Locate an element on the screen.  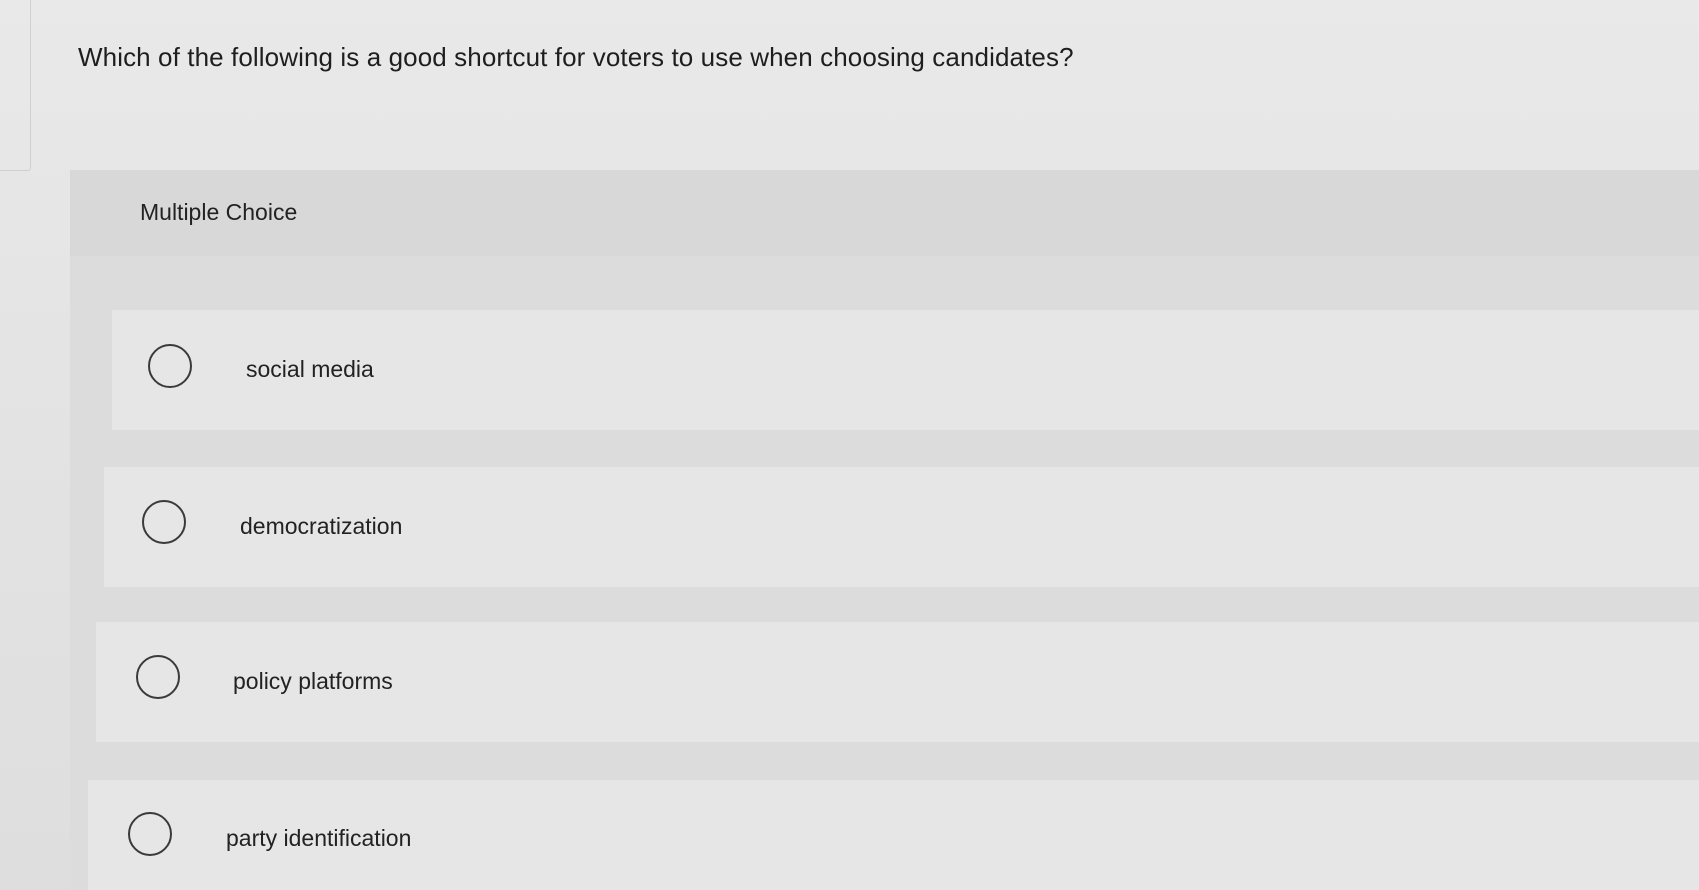
answer-option-policy-platforms: policy platforms is located at coordinates (897, 682).